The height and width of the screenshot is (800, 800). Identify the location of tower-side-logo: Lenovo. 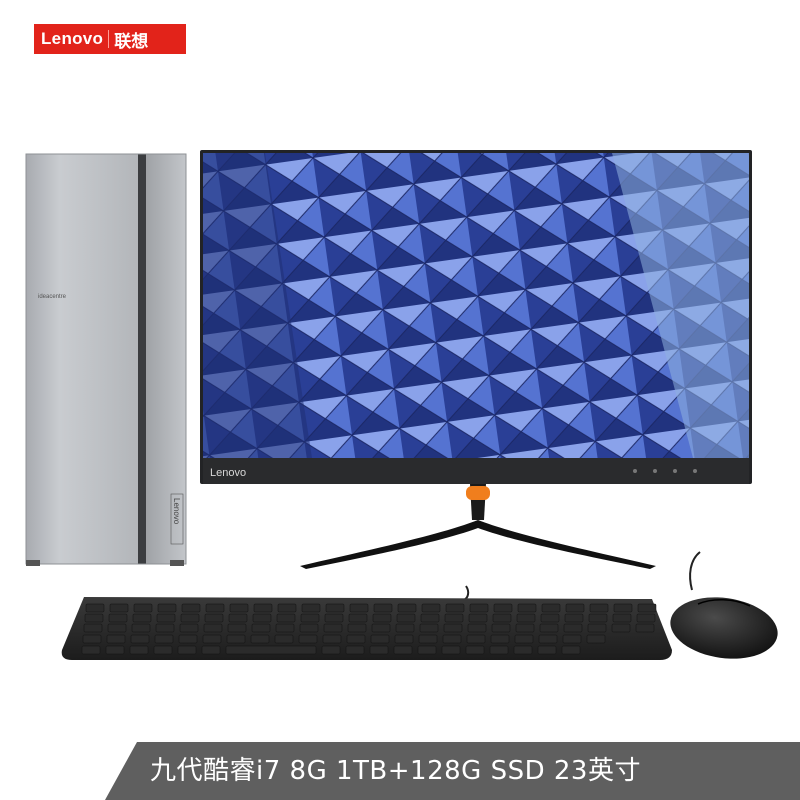
(176, 511).